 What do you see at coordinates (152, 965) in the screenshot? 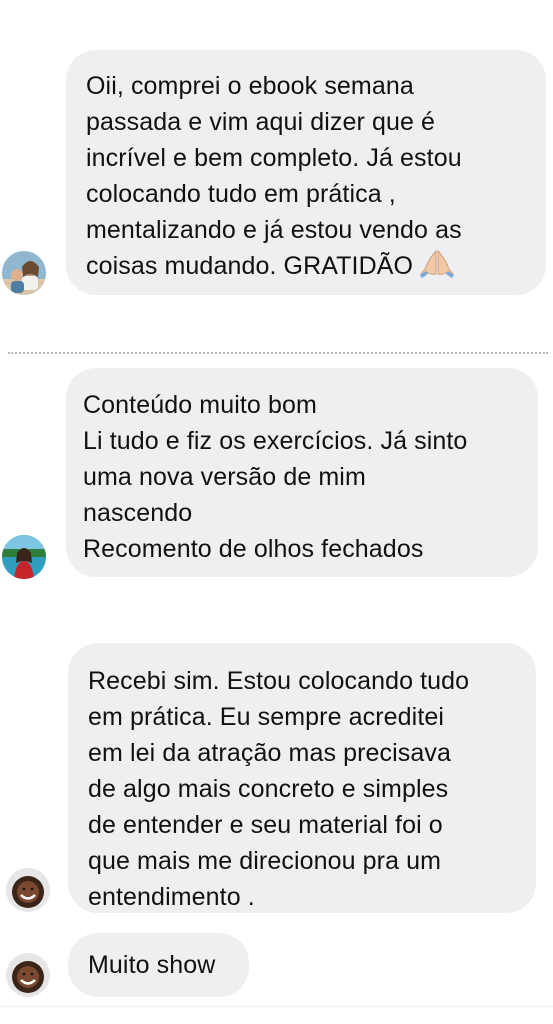
I see `message-text: Muito show` at bounding box center [152, 965].